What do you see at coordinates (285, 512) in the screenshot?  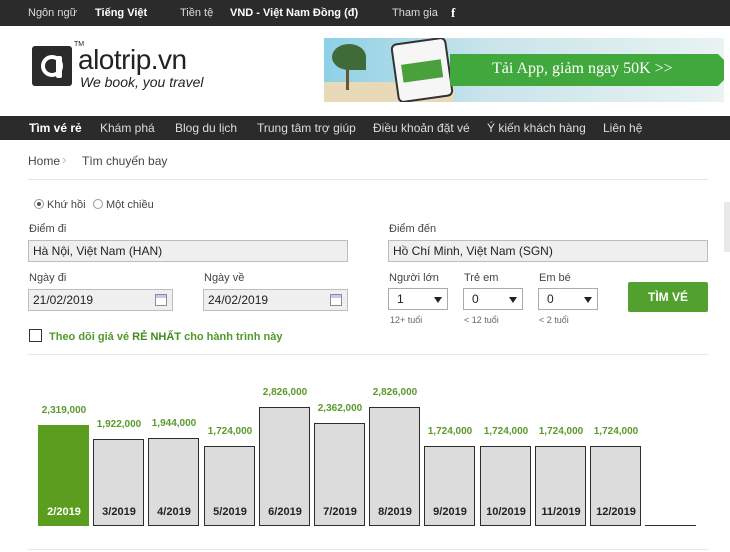 I see `bar-month-label: 6/2019` at bounding box center [285, 512].